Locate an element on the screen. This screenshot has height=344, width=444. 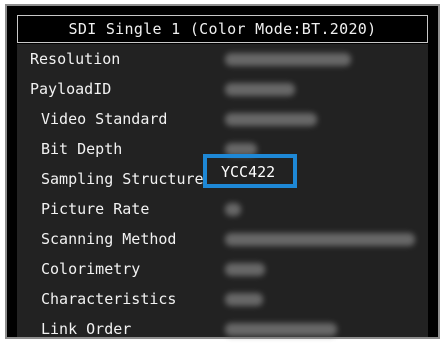
row-label: PayloadID is located at coordinates (71, 89).